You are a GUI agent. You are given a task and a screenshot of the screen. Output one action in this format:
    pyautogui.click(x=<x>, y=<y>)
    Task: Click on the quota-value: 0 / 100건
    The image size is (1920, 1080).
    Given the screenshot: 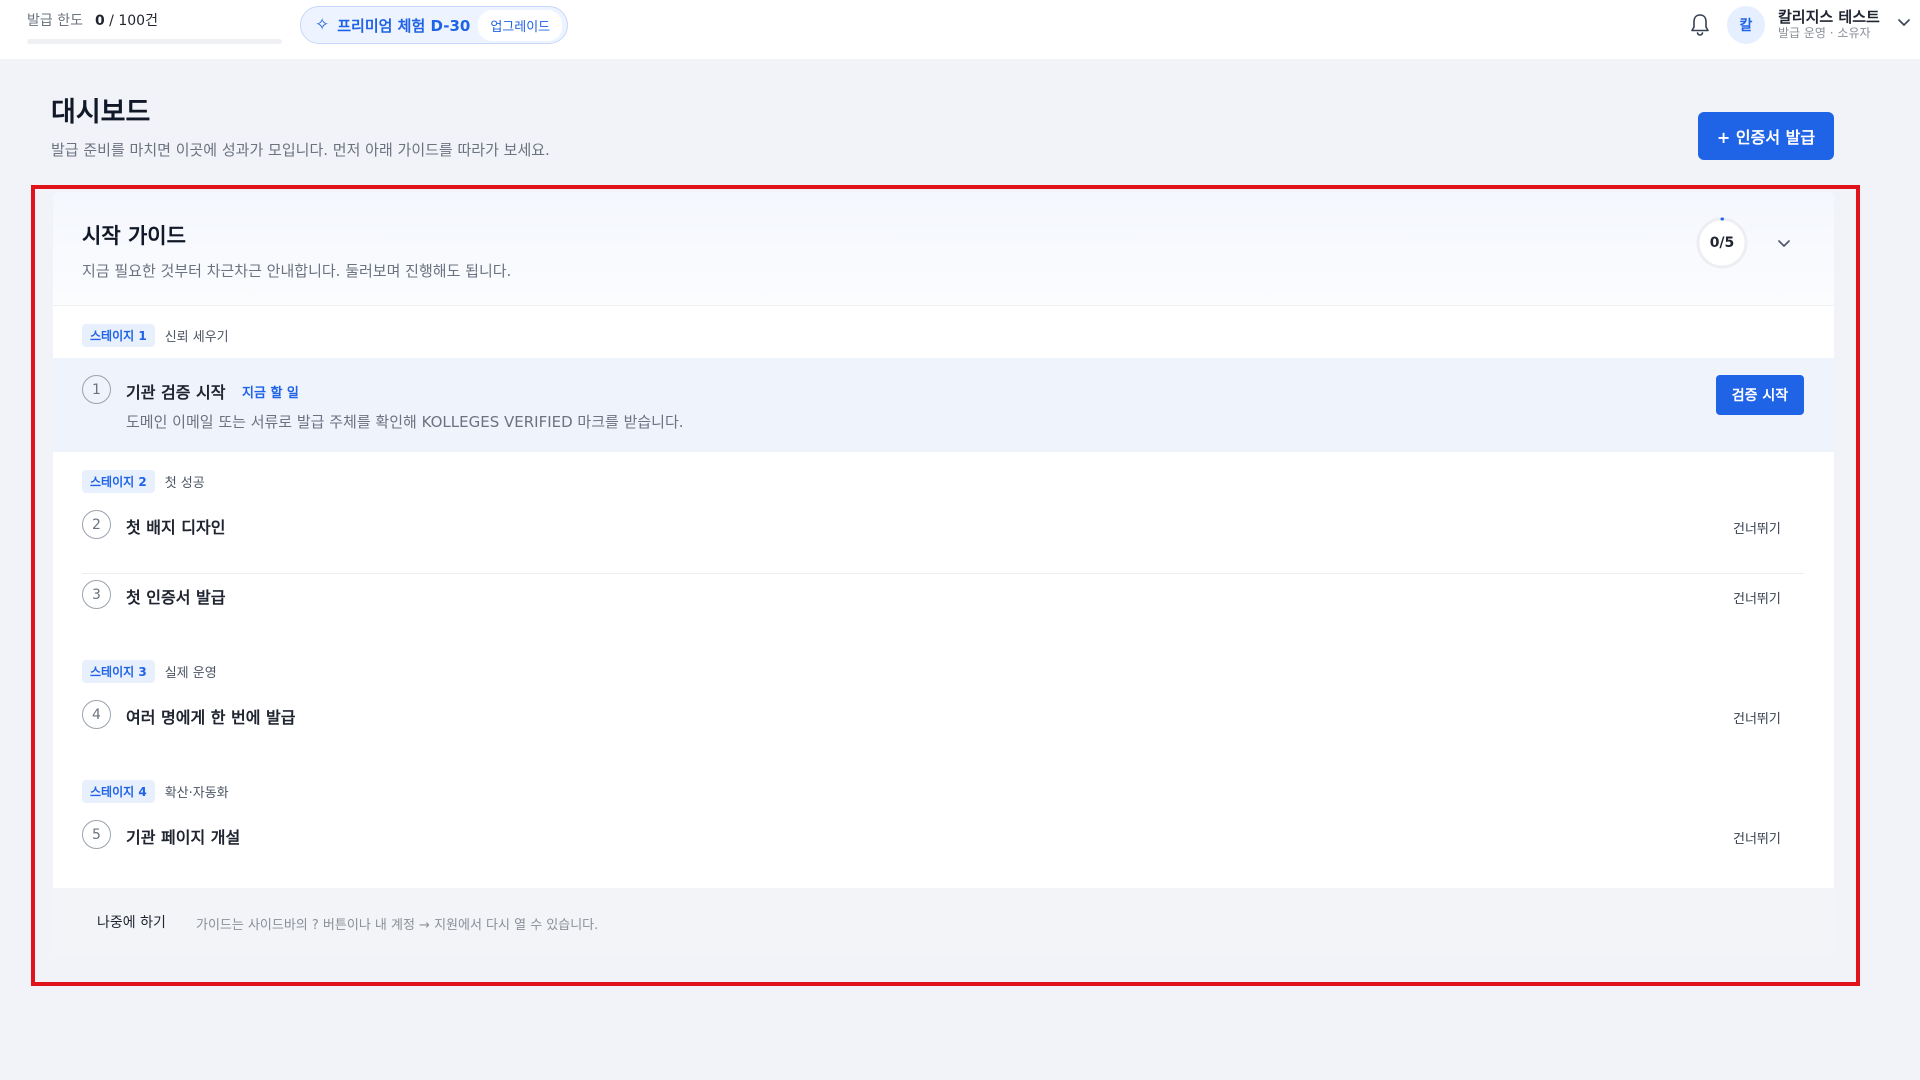 What is the action you would take?
    pyautogui.click(x=126, y=20)
    